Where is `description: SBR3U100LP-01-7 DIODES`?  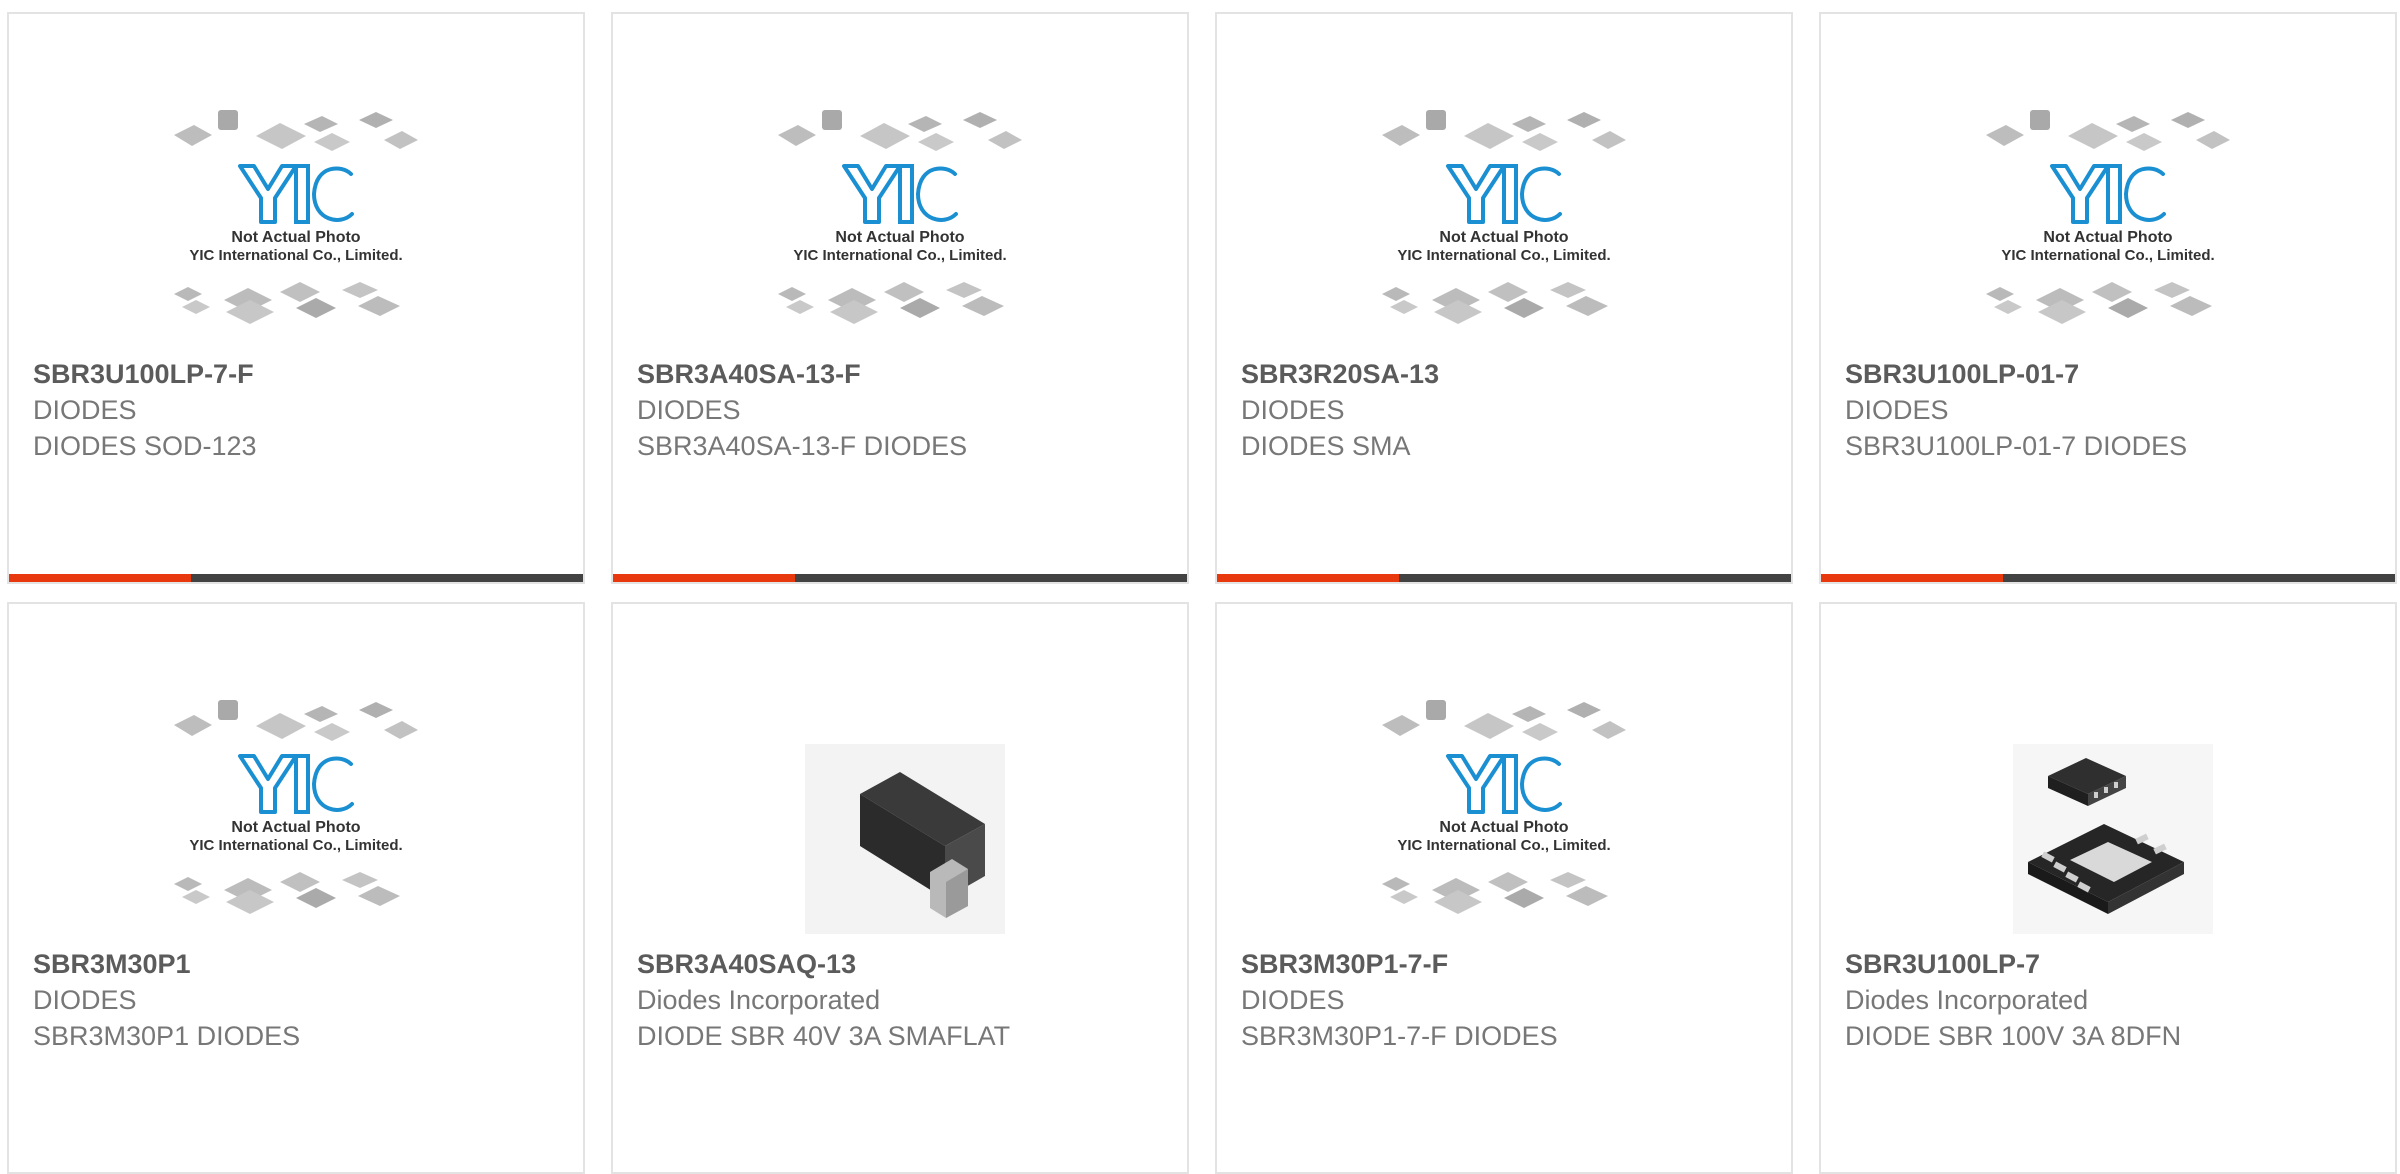 description: SBR3U100LP-01-7 DIODES is located at coordinates (2016, 446).